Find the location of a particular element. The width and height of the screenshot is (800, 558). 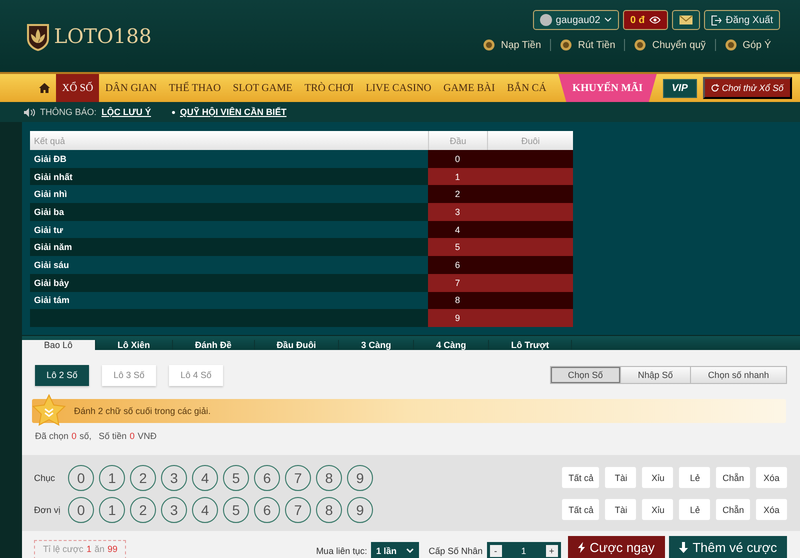

head-digit-cell: 2 is located at coordinates (457, 194).